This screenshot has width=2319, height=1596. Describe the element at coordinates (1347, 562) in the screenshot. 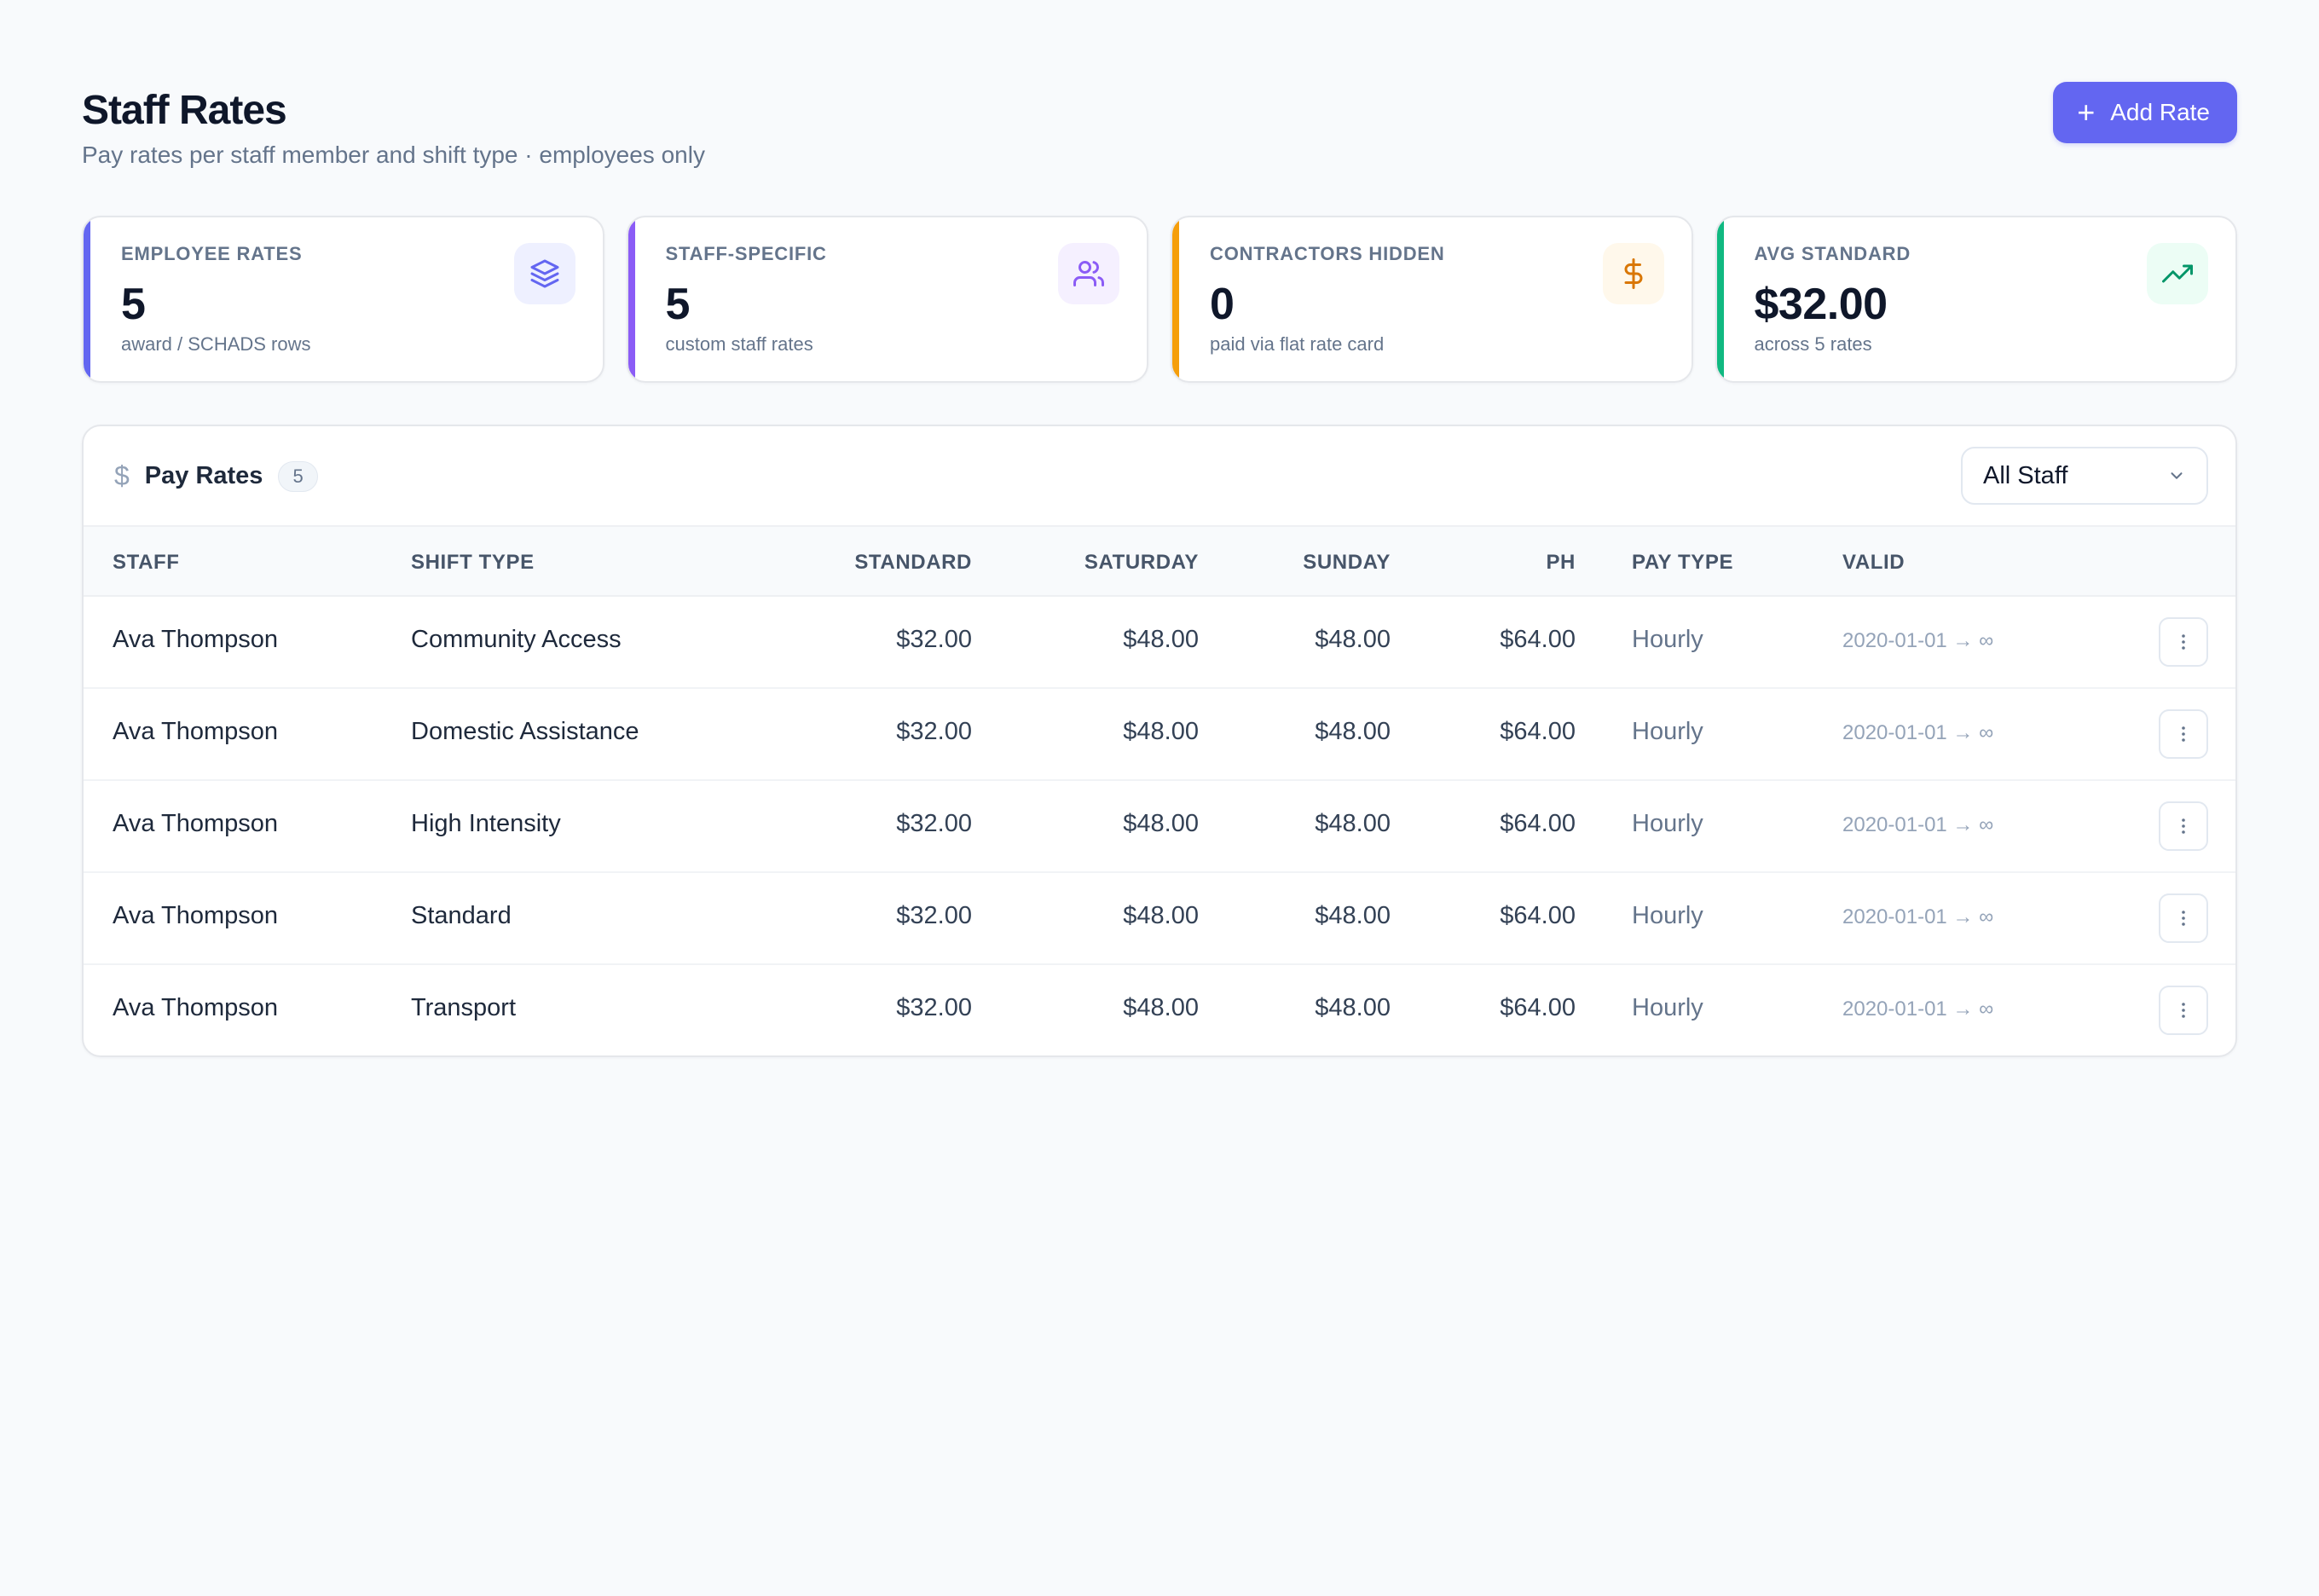

I see `column-header: SUNDAY` at that location.